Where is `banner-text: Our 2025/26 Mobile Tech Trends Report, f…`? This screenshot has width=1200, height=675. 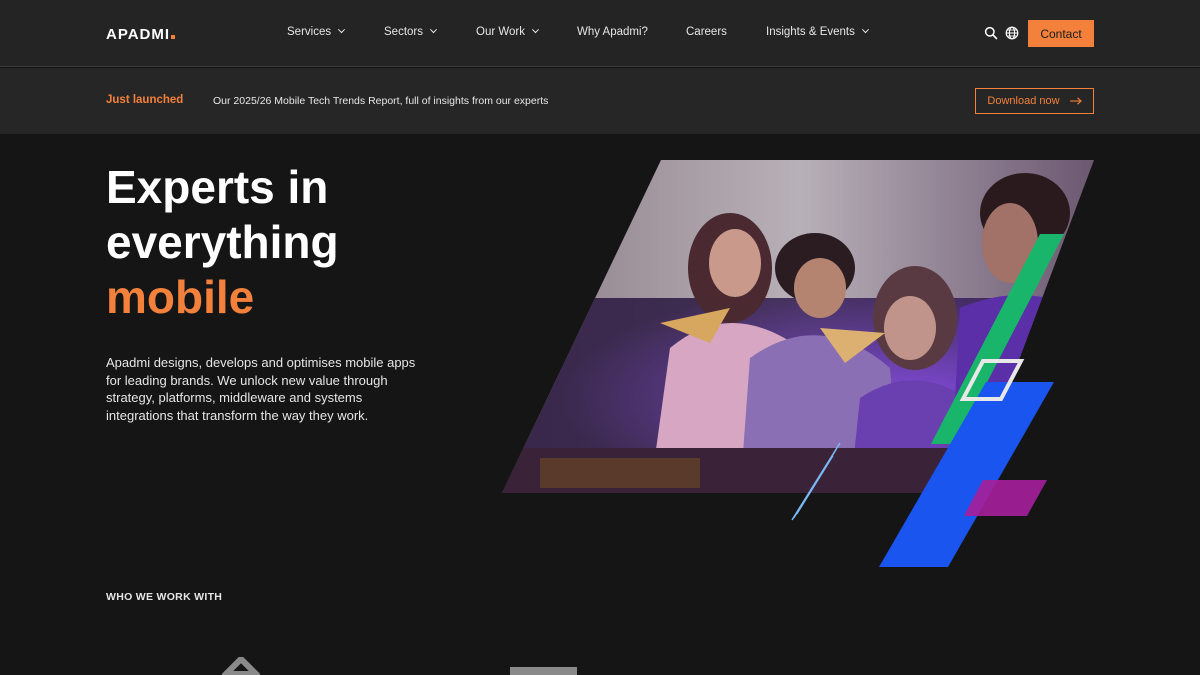 banner-text: Our 2025/26 Mobile Tech Trends Report, f… is located at coordinates (381, 101).